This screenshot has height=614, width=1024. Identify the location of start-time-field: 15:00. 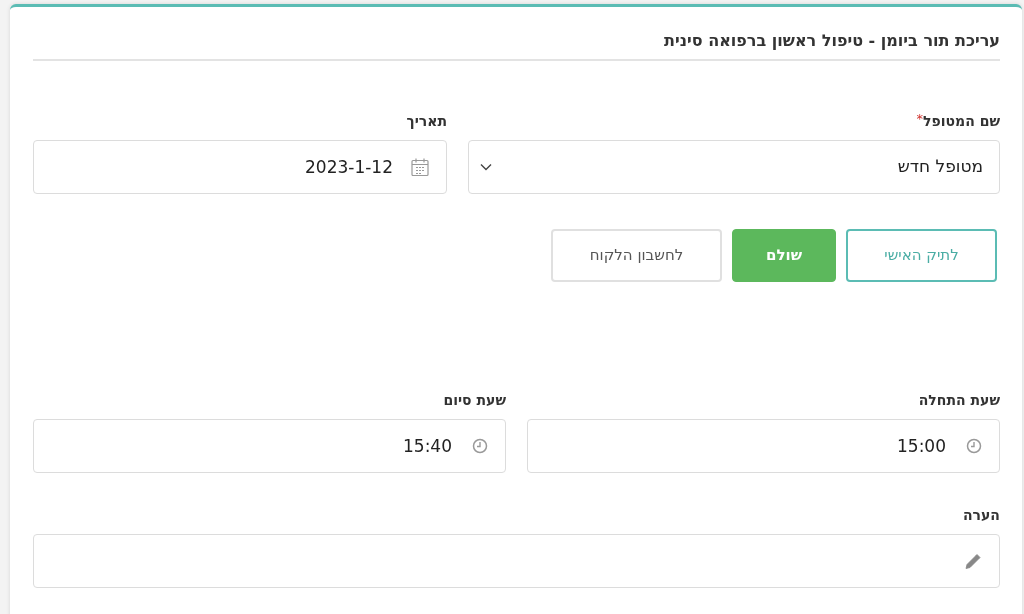
(763, 446).